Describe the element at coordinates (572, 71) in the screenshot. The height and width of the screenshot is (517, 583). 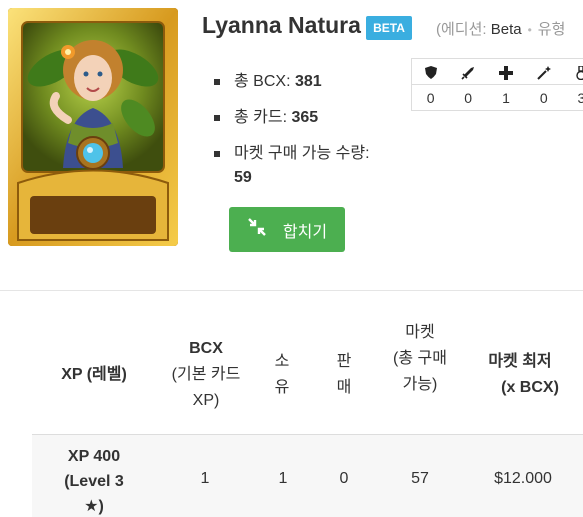
I see `potion-icon` at that location.